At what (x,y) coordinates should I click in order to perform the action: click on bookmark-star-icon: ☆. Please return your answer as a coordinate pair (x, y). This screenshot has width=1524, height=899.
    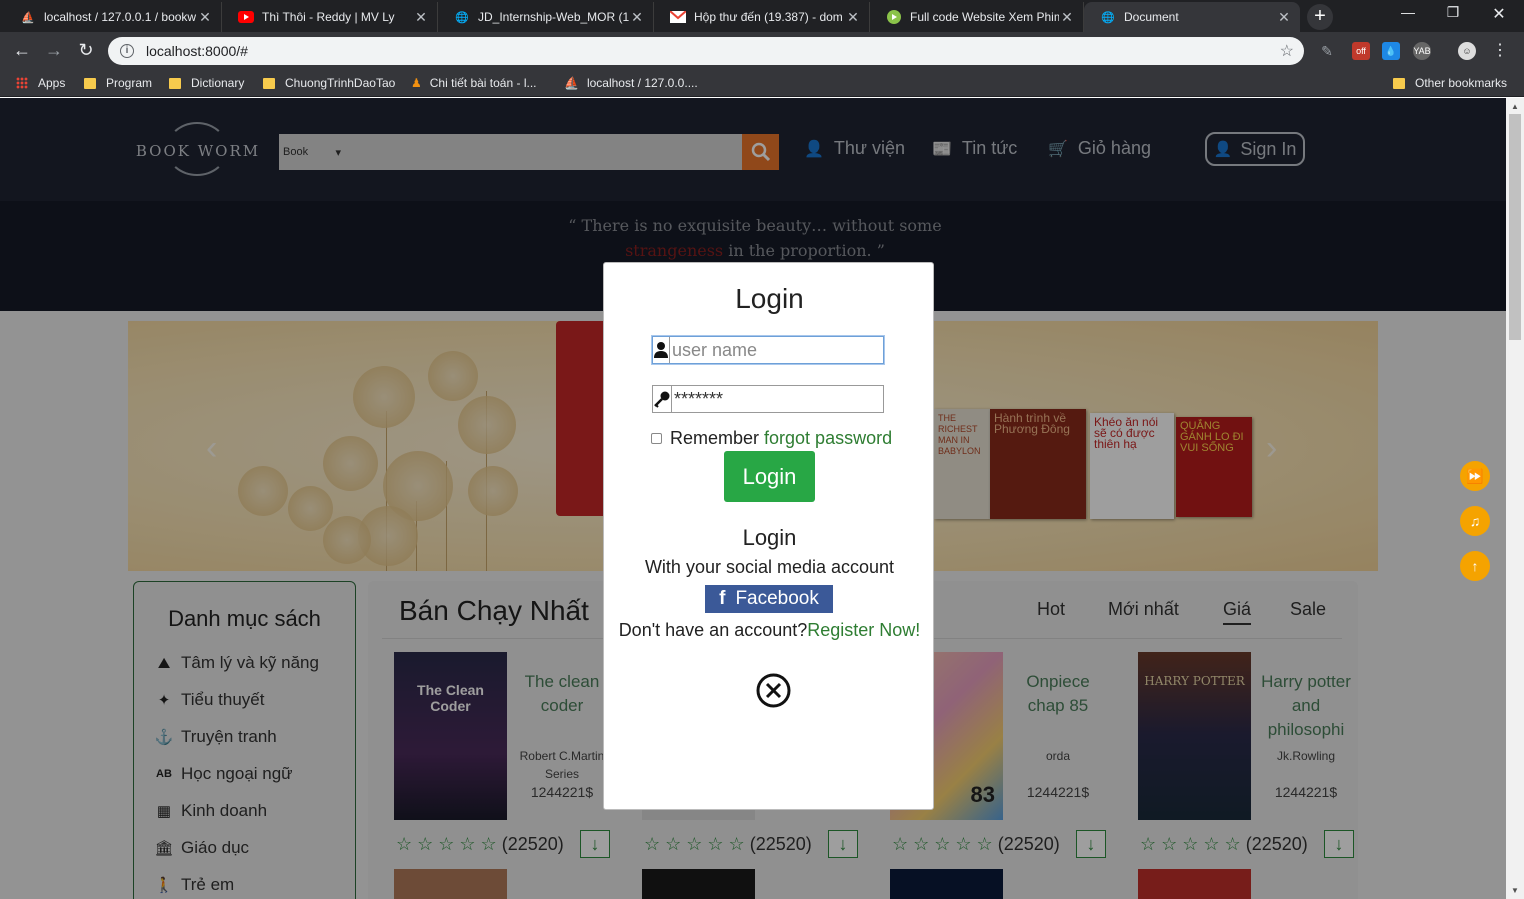
    Looking at the image, I should click on (1287, 51).